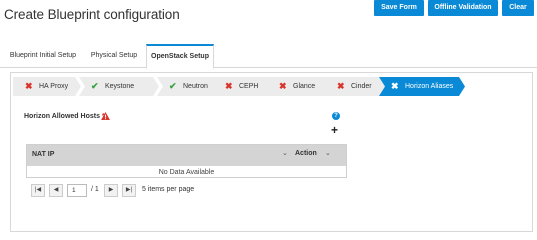 This screenshot has width=537, height=240. I want to click on column-header-nat-ip: NAT IP, so click(43, 154).